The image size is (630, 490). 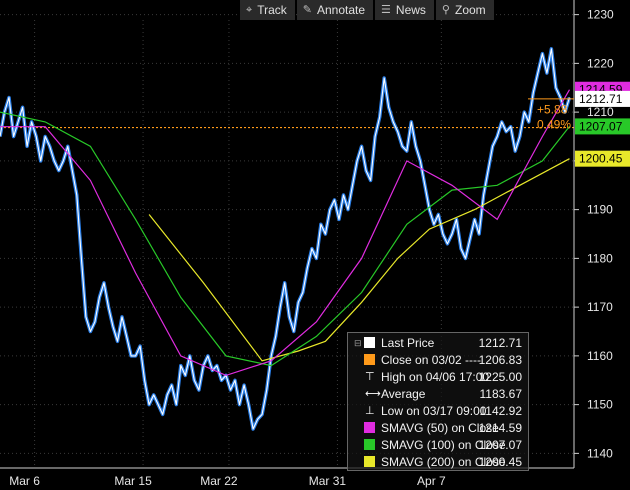 I want to click on legend-item-low: ⊥ Low on 03/17 09:00 1142.92, so click(x=438, y=411).